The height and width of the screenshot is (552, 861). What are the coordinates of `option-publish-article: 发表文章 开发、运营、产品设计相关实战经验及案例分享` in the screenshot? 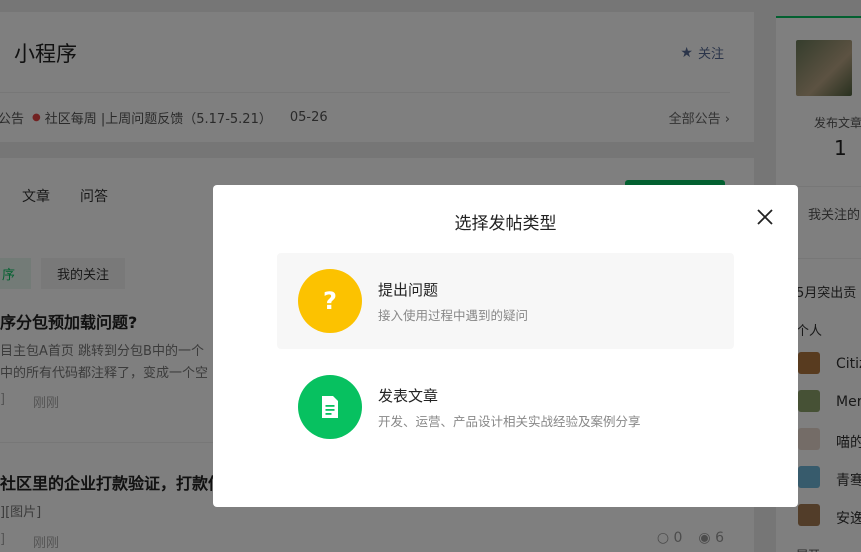 It's located at (505, 407).